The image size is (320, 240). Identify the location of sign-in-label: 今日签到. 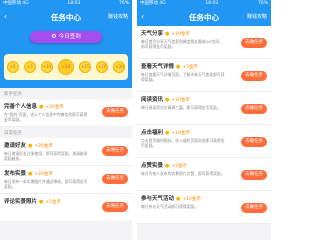
(69, 37).